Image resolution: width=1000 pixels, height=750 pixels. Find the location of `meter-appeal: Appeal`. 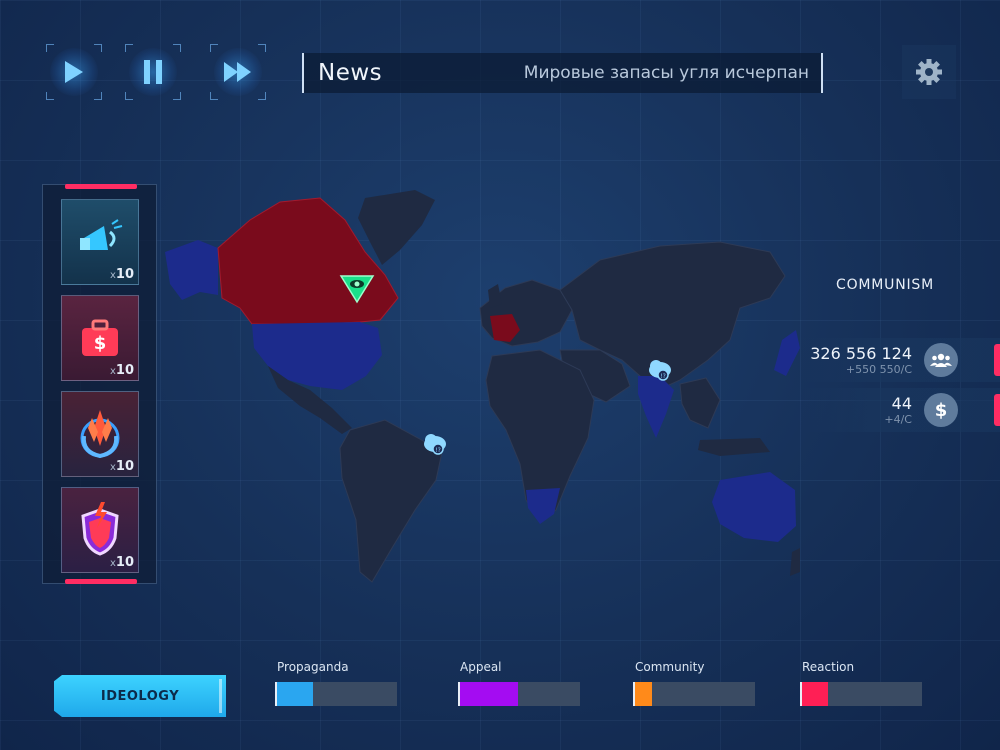

meter-appeal: Appeal is located at coordinates (519, 683).